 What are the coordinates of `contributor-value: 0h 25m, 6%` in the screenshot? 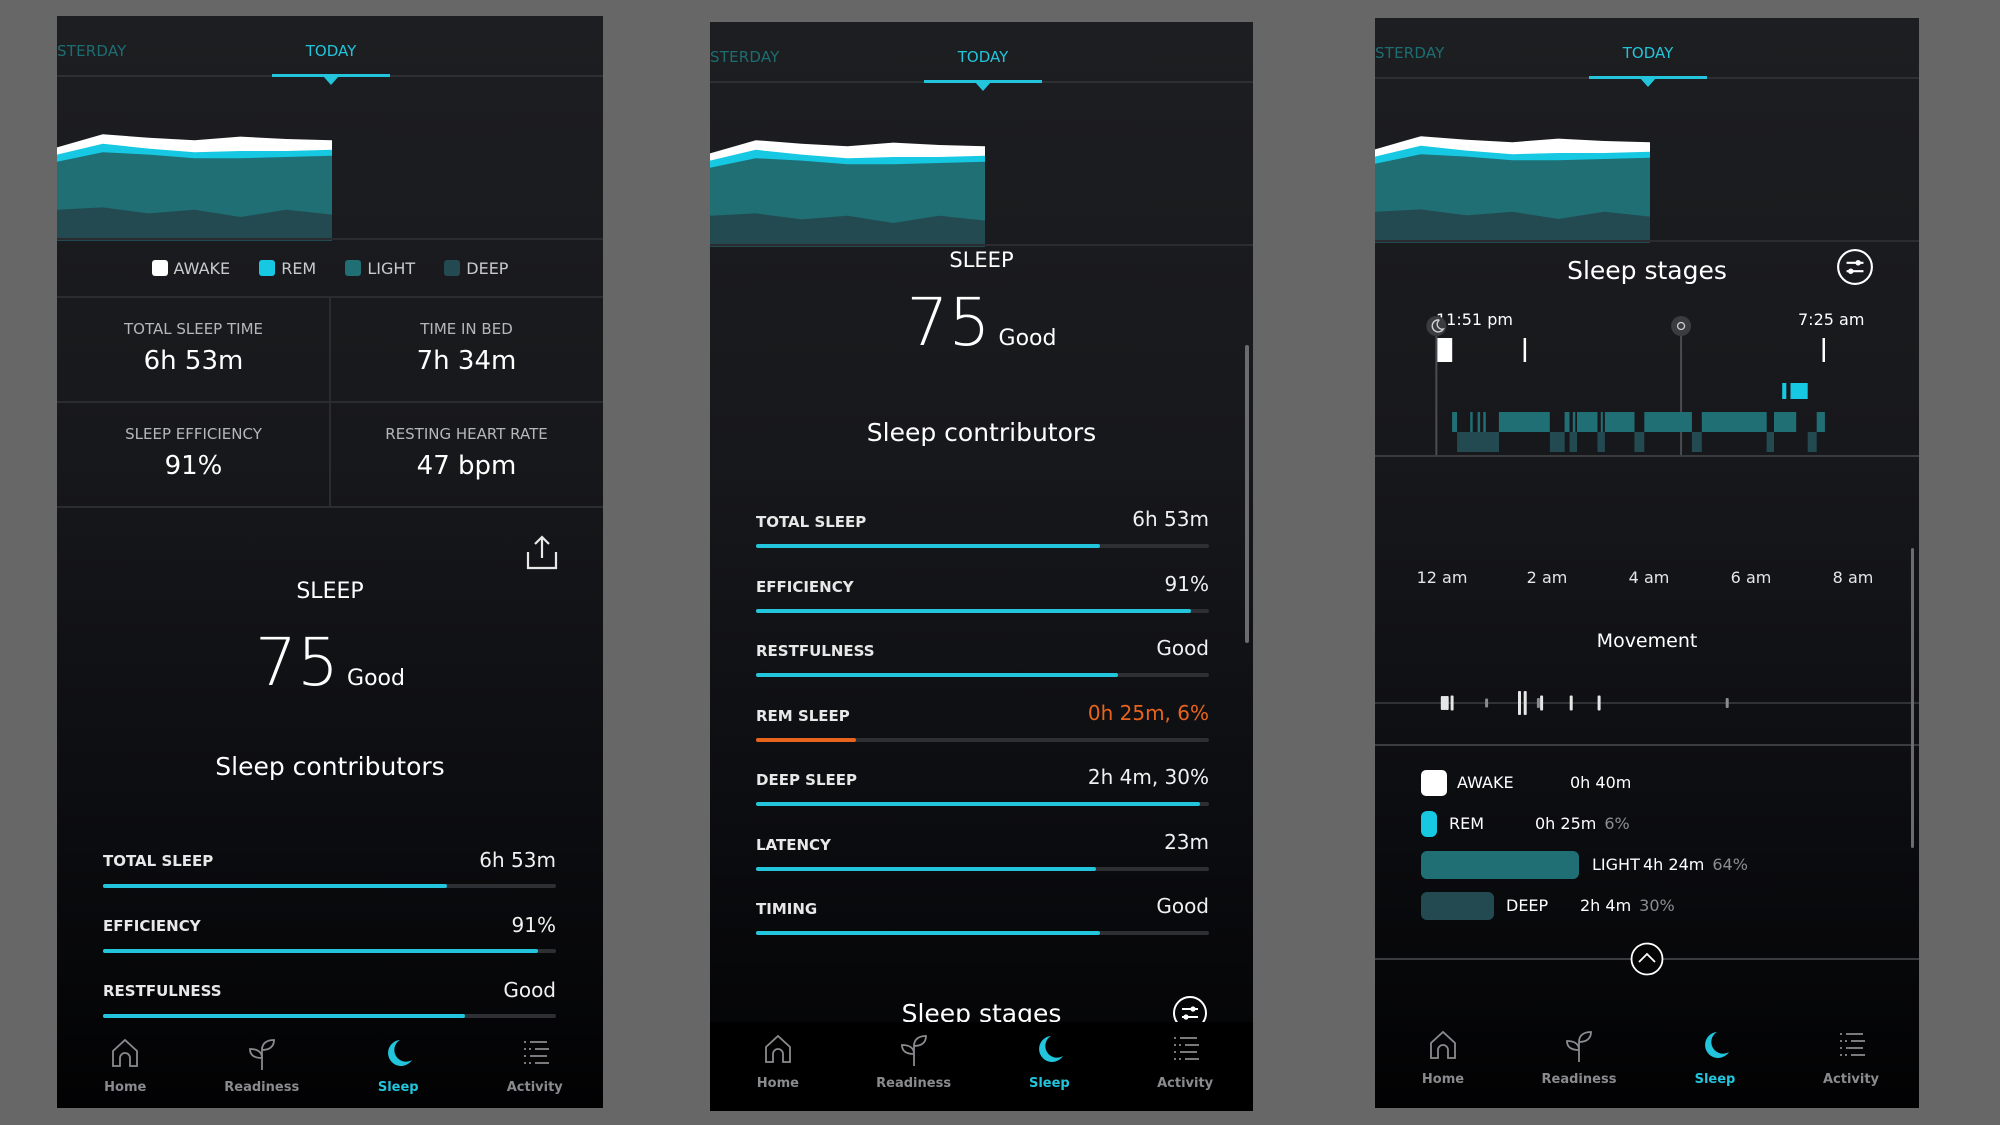 It's located at (1148, 712).